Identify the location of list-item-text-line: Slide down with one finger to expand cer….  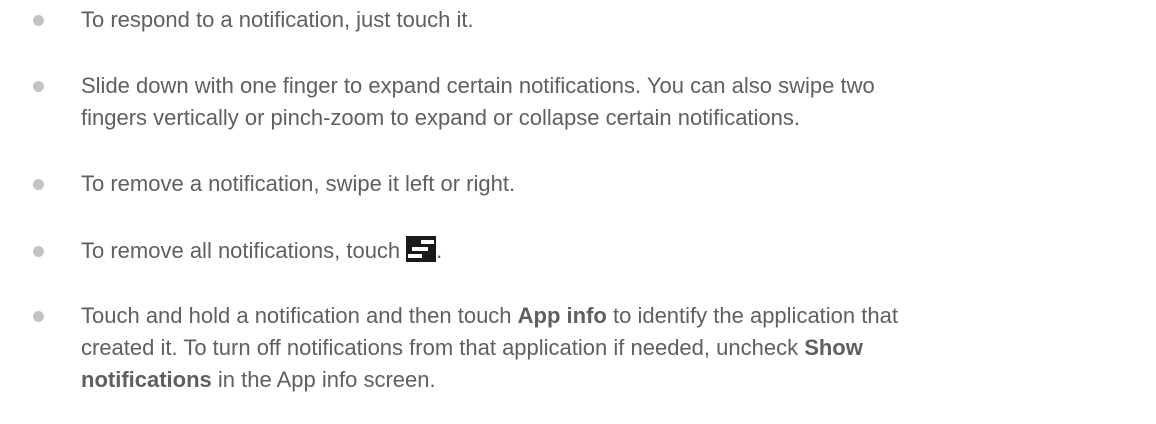
(478, 85).